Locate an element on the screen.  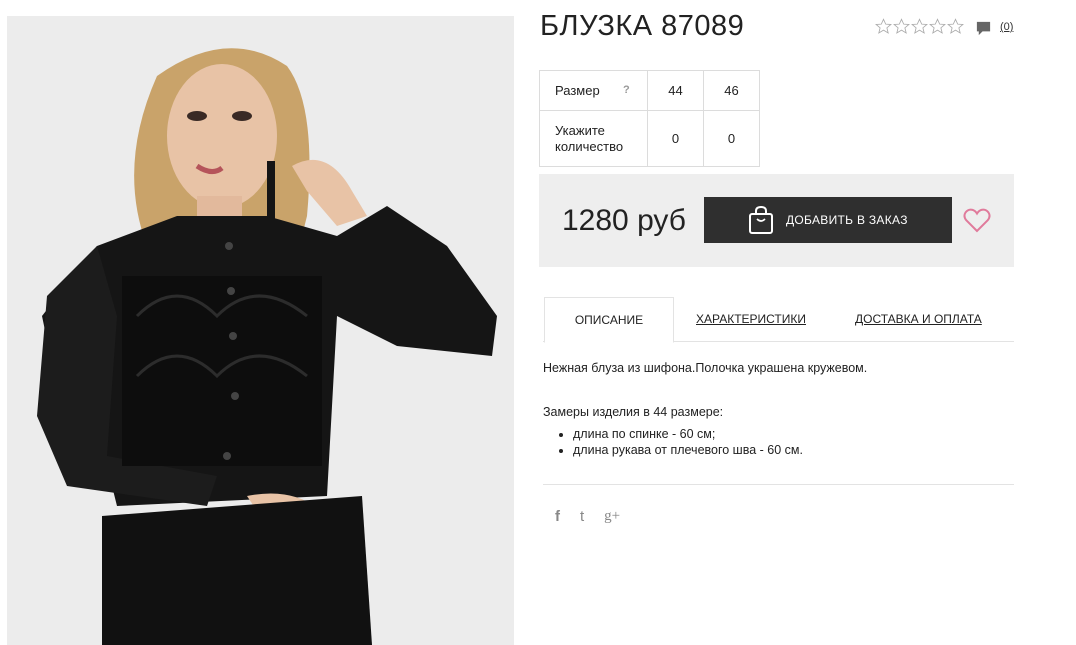
comment-icon is located at coordinates (983, 28).